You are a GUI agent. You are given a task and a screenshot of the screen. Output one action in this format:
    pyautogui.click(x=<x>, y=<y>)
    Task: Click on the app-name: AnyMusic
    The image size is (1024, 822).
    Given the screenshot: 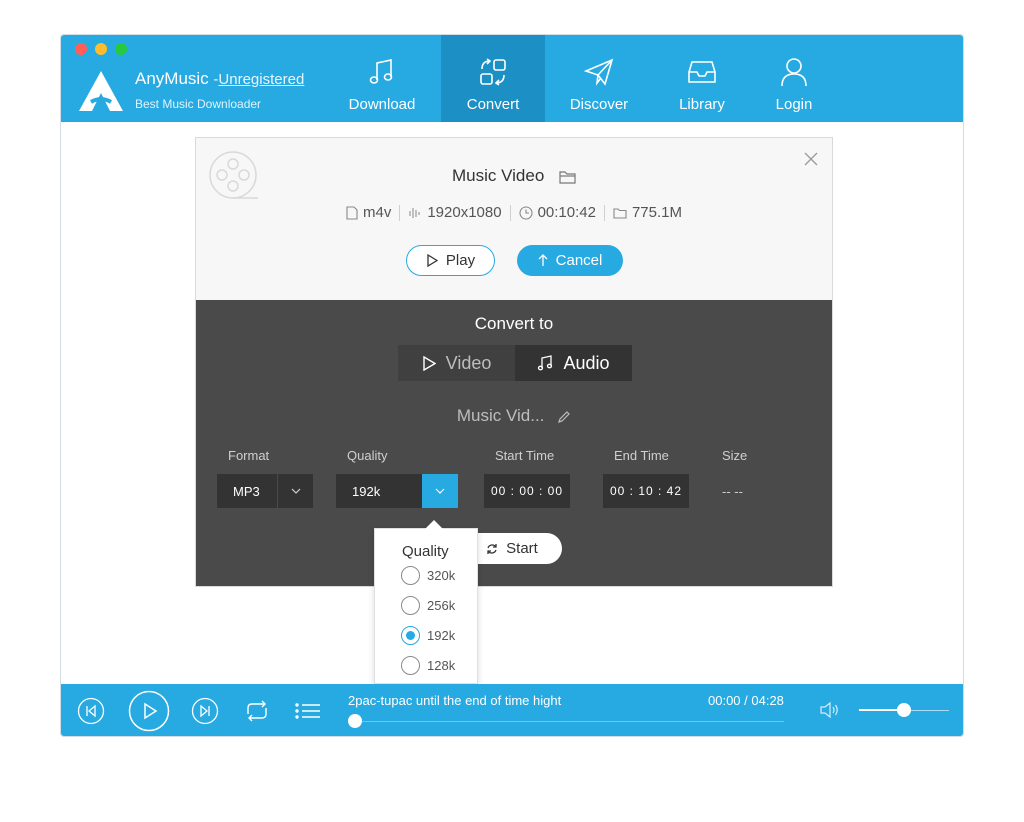 What is the action you would take?
    pyautogui.click(x=172, y=78)
    